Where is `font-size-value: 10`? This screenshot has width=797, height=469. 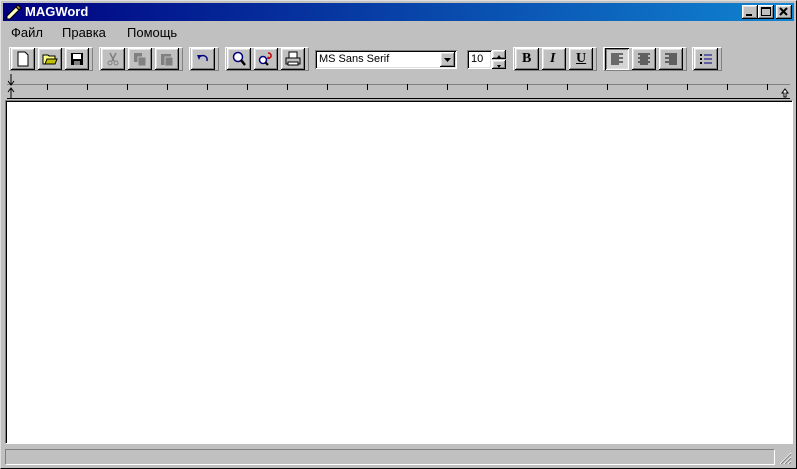
font-size-value: 10 is located at coordinates (477, 59).